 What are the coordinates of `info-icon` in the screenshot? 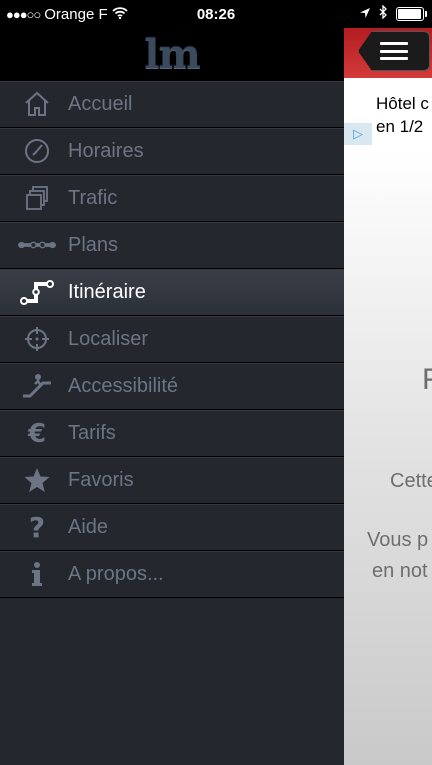 It's located at (37, 574).